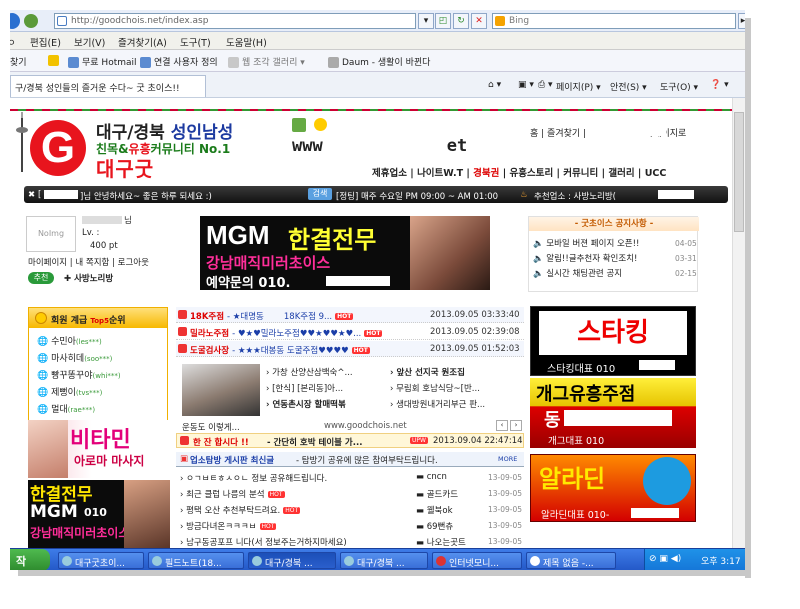 This screenshot has width=800, height=609. What do you see at coordinates (437, 494) in the screenshot?
I see `board-item: ▬ 골드카드` at bounding box center [437, 494].